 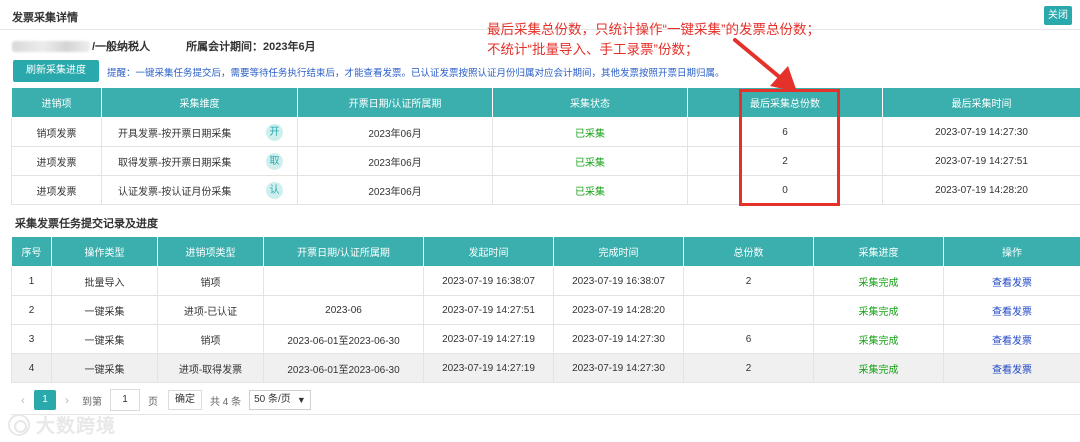 What do you see at coordinates (226, 402) in the screenshot?
I see `total-count: 共 4 条` at bounding box center [226, 402].